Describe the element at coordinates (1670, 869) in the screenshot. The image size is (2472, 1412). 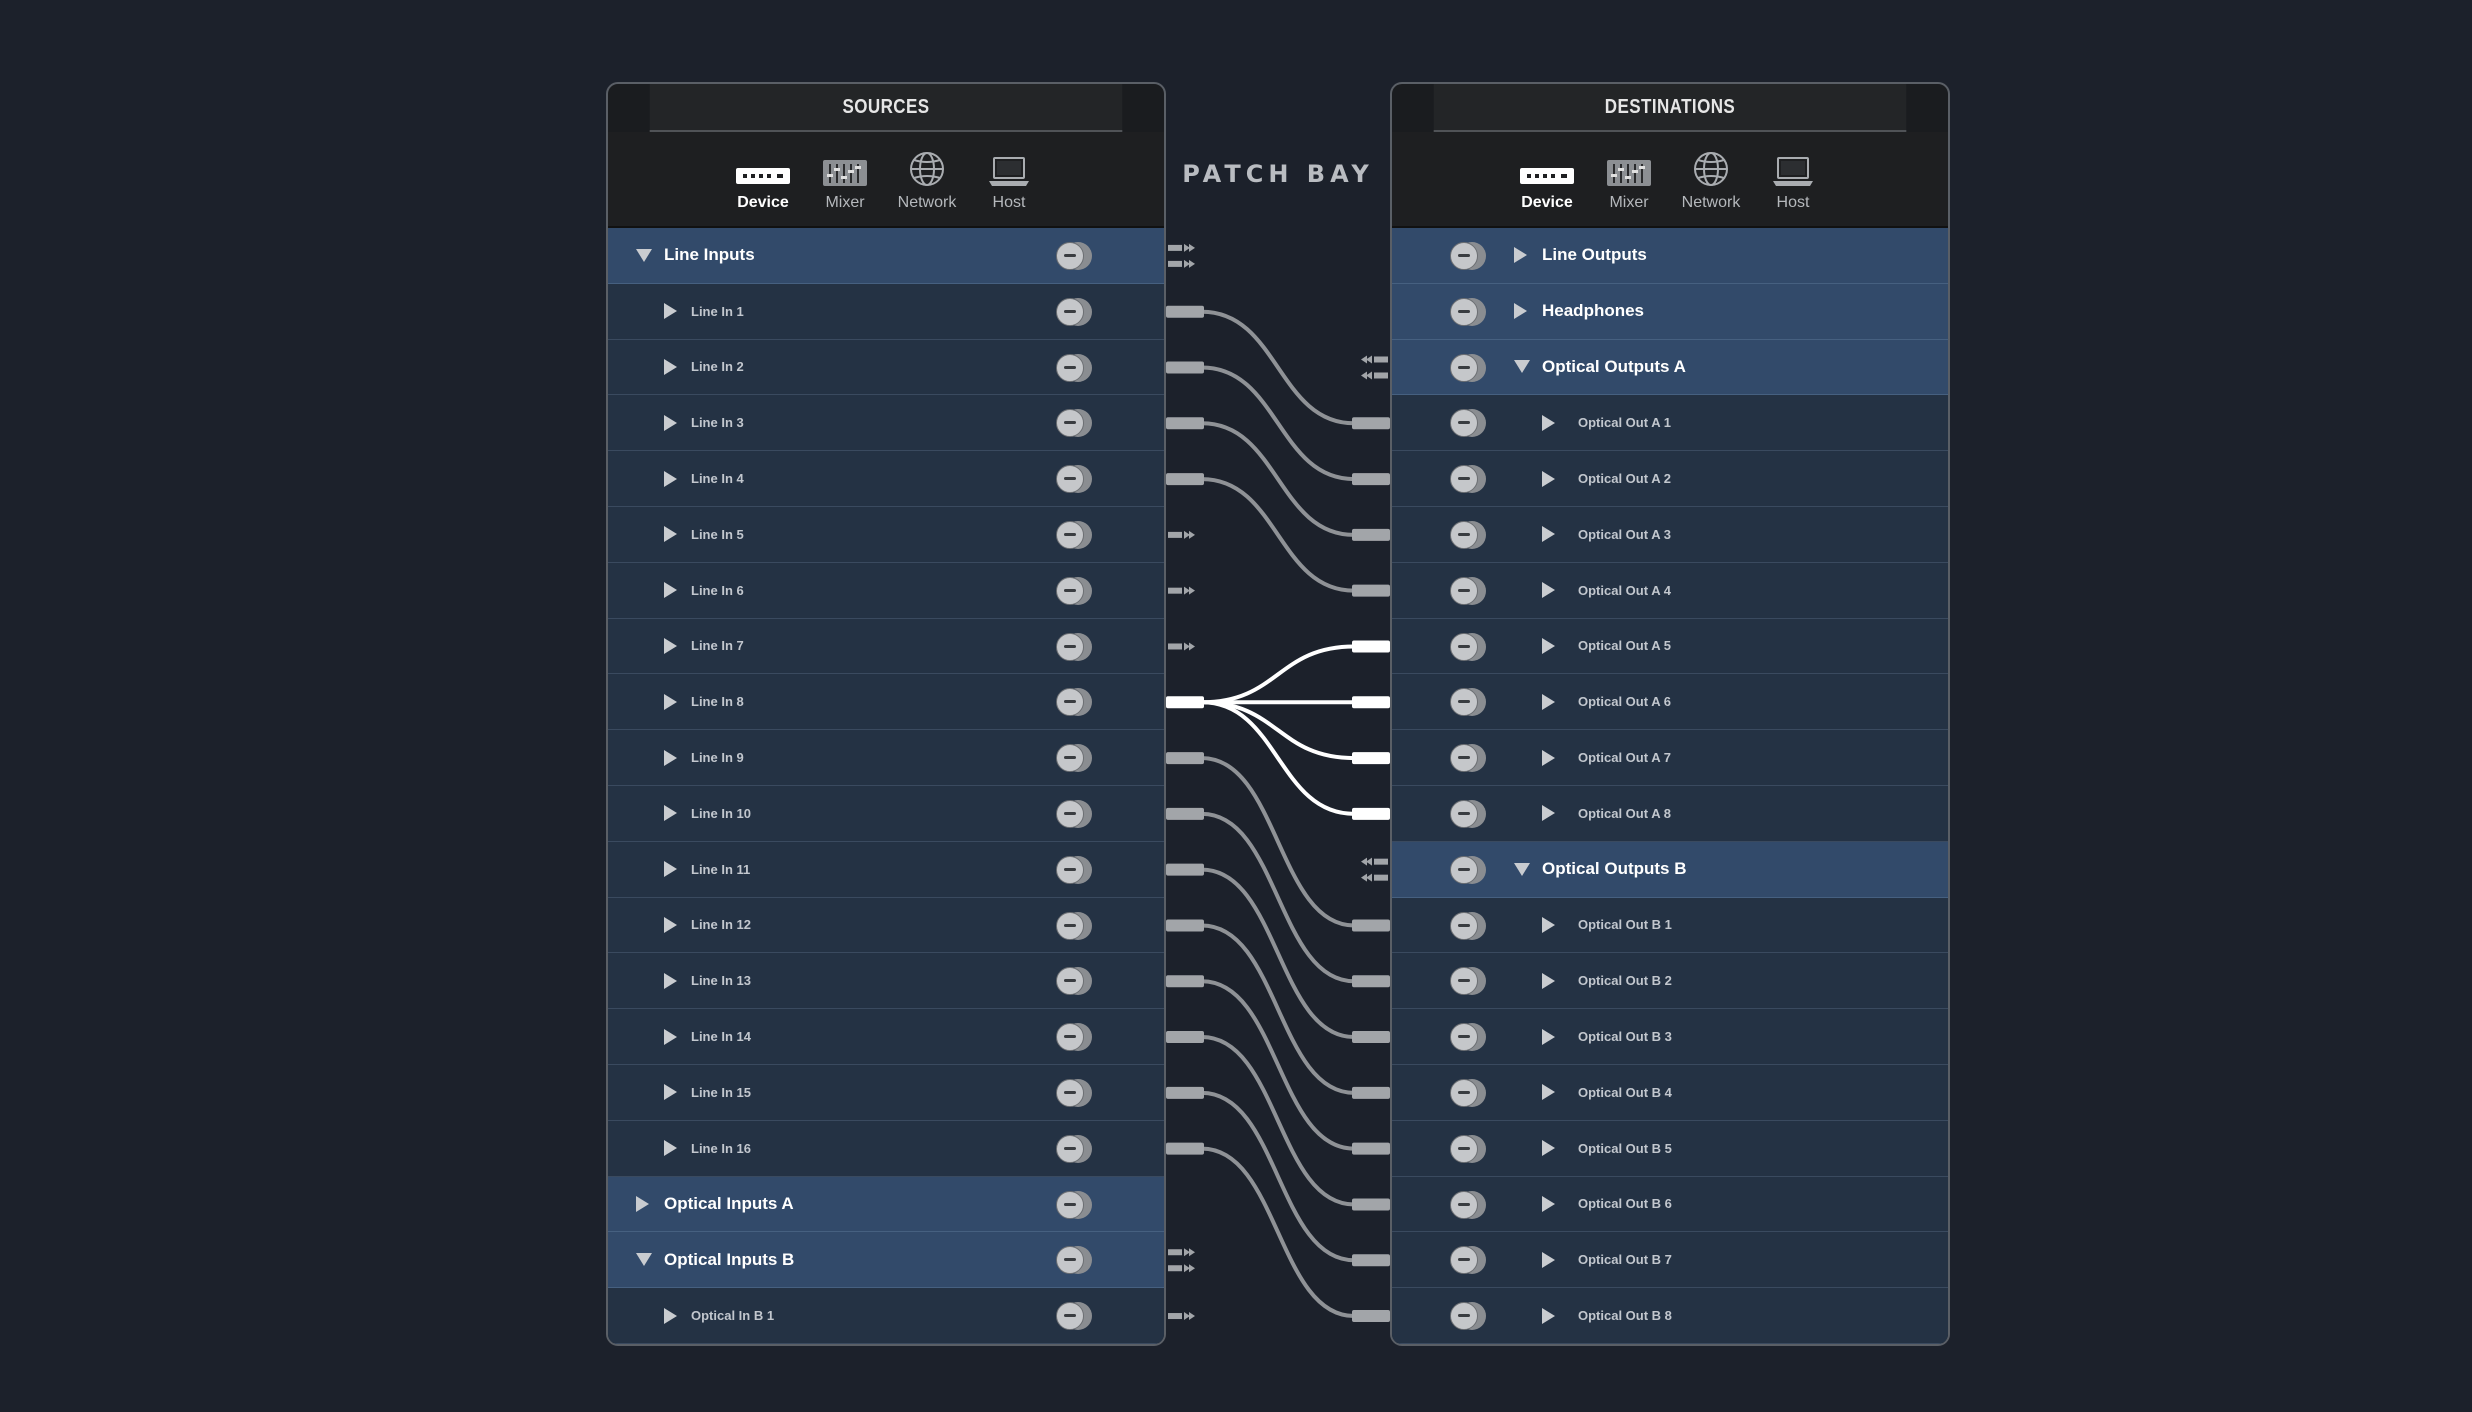
I see `destination-group-row: Optical Outputs B` at that location.